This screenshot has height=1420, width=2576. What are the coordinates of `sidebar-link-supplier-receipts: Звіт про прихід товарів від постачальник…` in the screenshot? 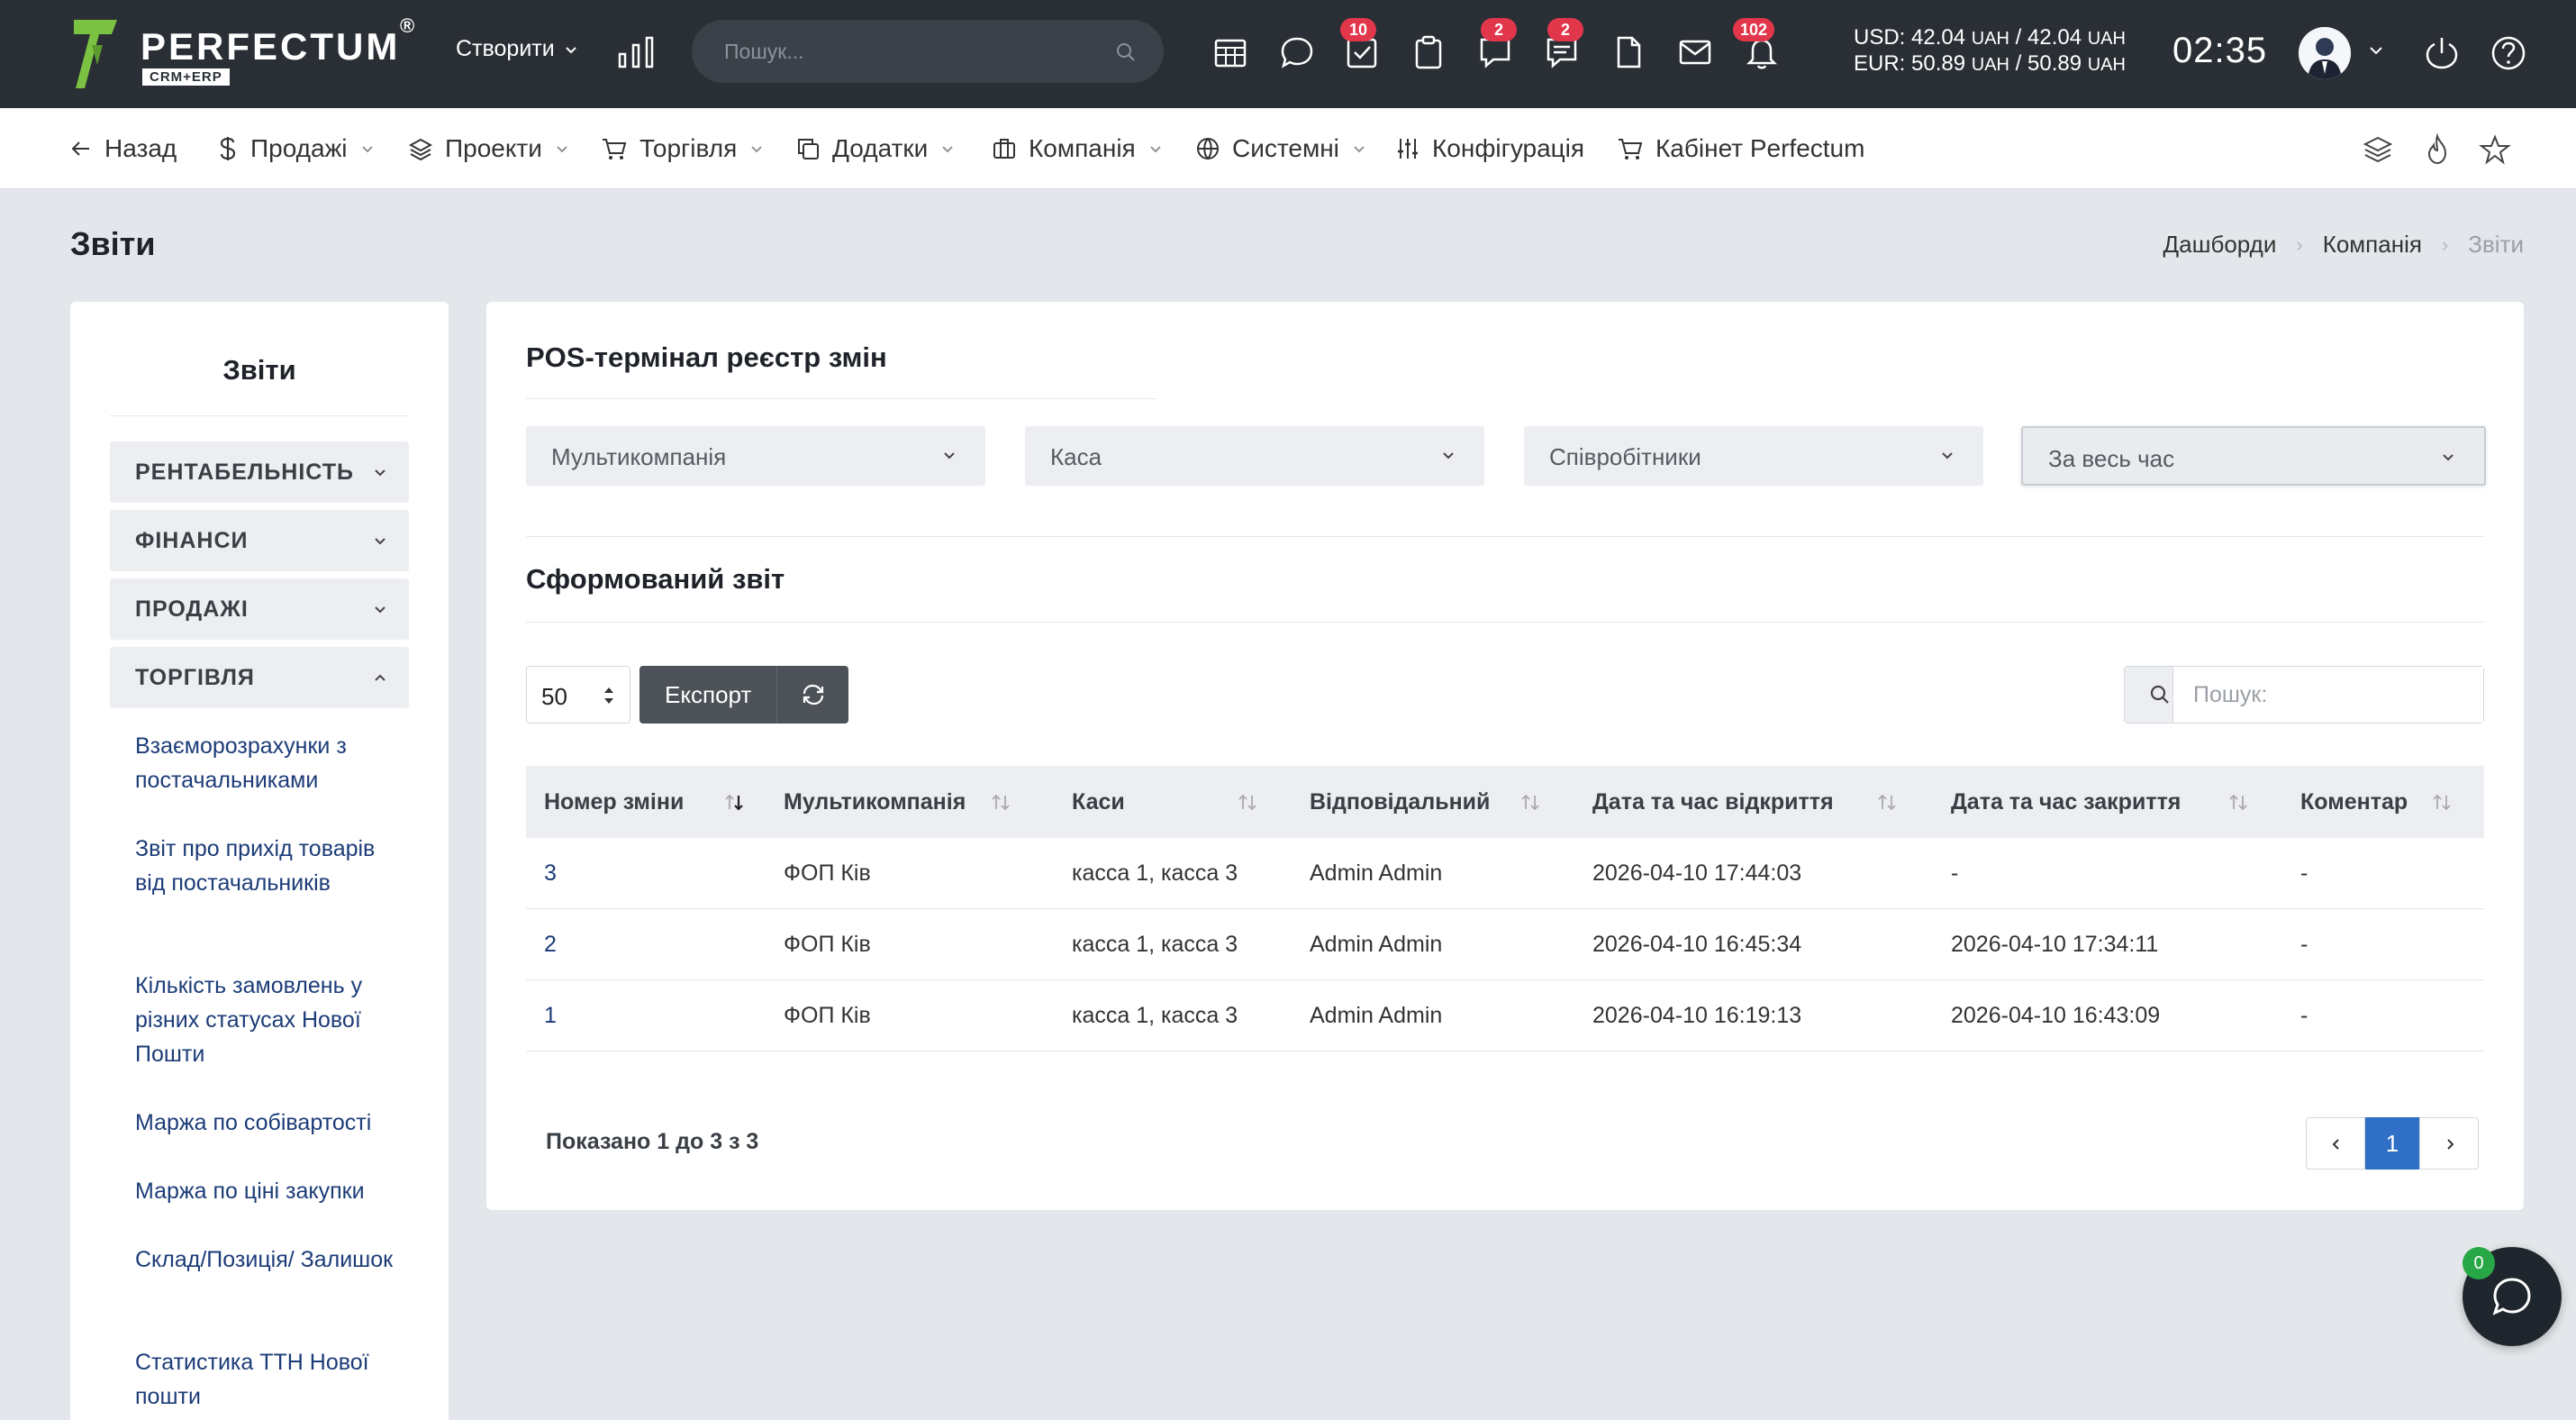 It's located at (270, 866).